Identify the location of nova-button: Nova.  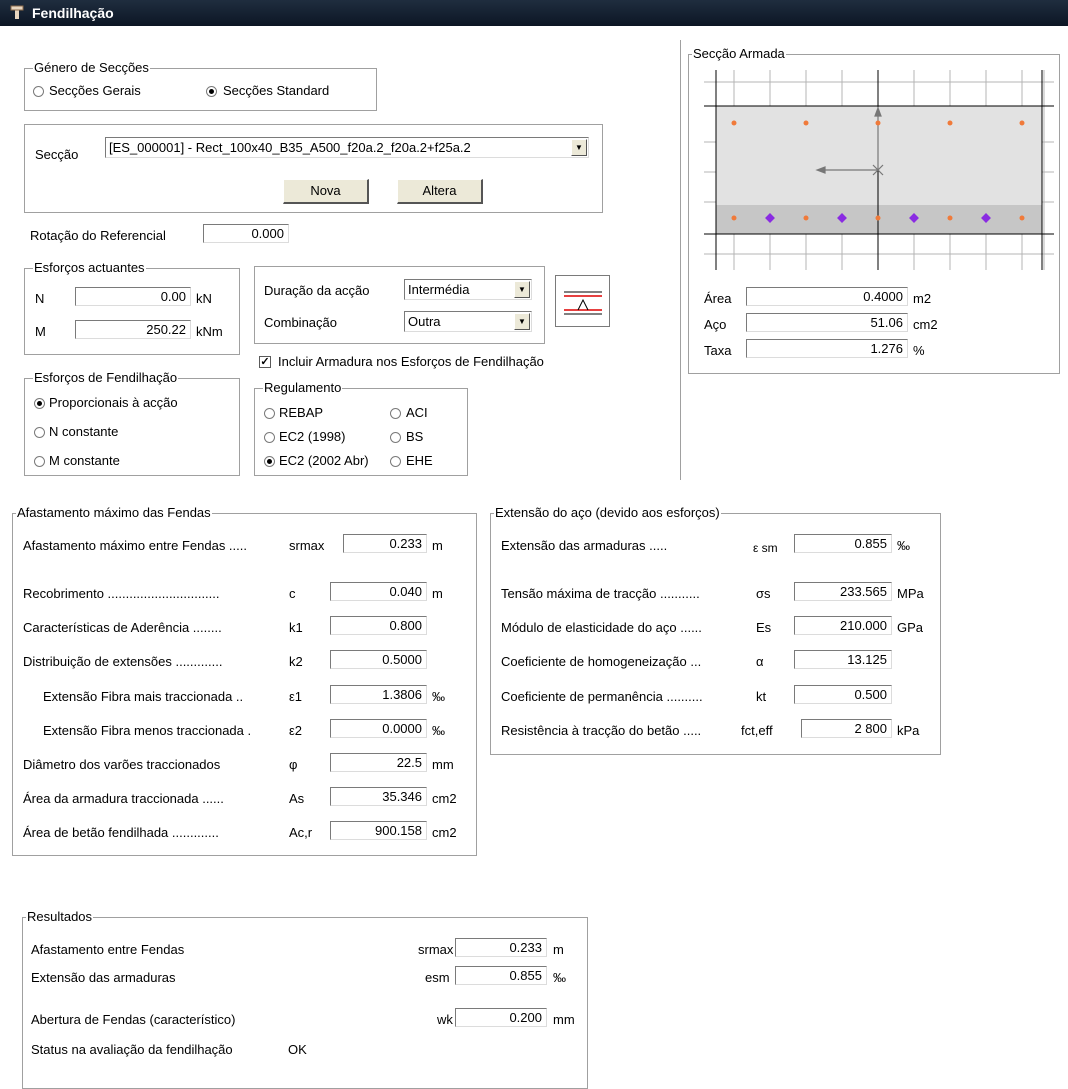
(326, 191).